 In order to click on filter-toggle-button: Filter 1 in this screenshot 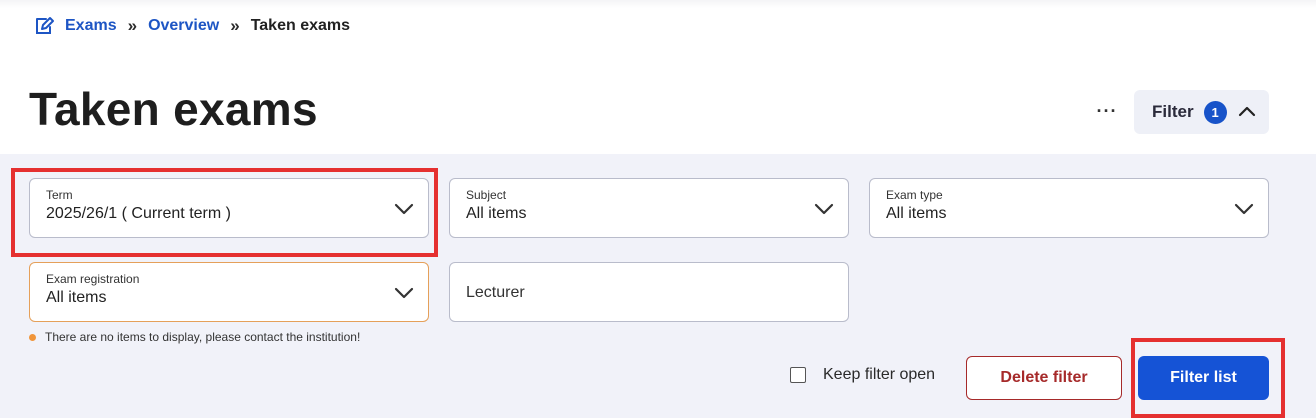, I will do `click(1201, 112)`.